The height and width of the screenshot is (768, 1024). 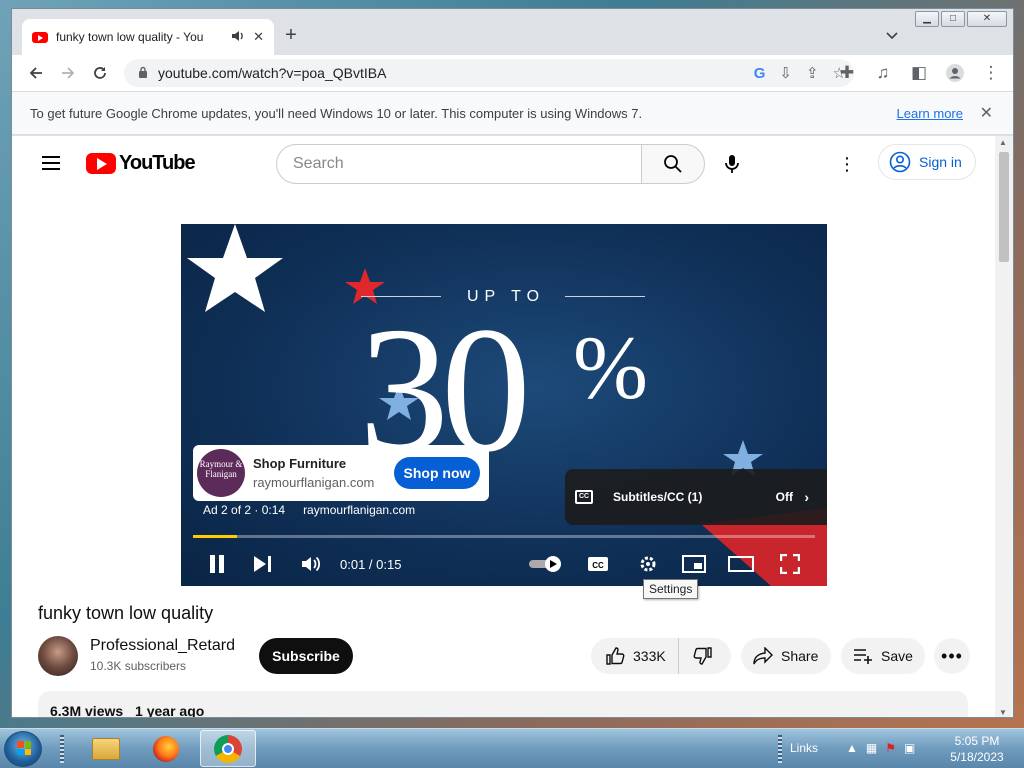 What do you see at coordinates (1004, 207) in the screenshot?
I see `scrollbar-thumb` at bounding box center [1004, 207].